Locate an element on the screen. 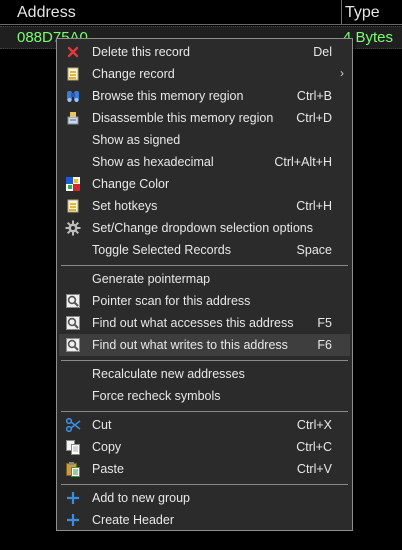 The image size is (402, 550). menu-item-shortcut: F6 is located at coordinates (324, 345).